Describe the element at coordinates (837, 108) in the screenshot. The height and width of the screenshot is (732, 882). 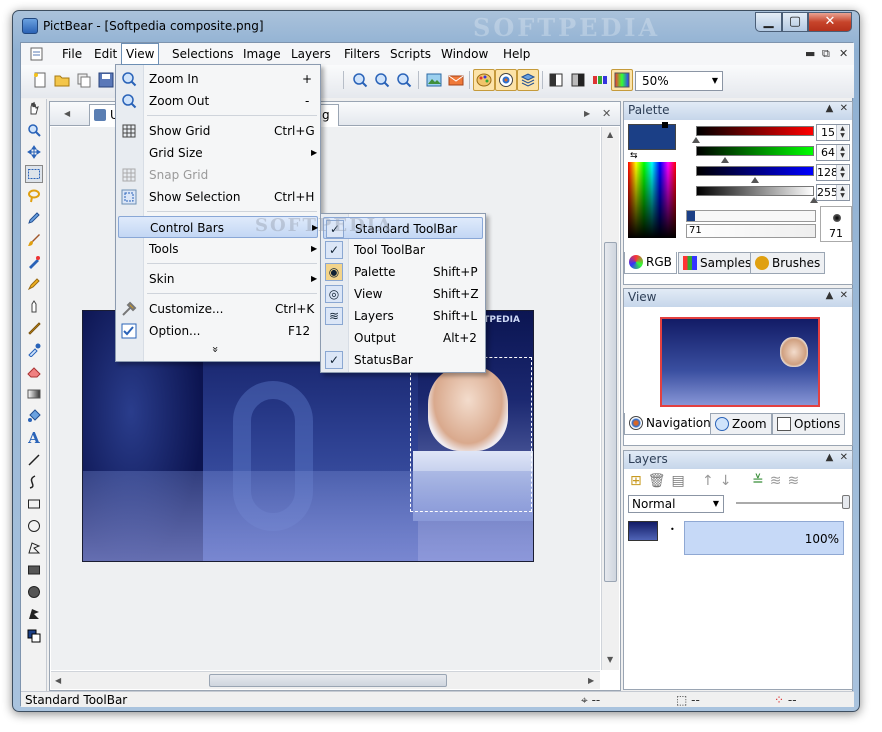
I see `palette-panel-controls: ▲ ✕` at that location.